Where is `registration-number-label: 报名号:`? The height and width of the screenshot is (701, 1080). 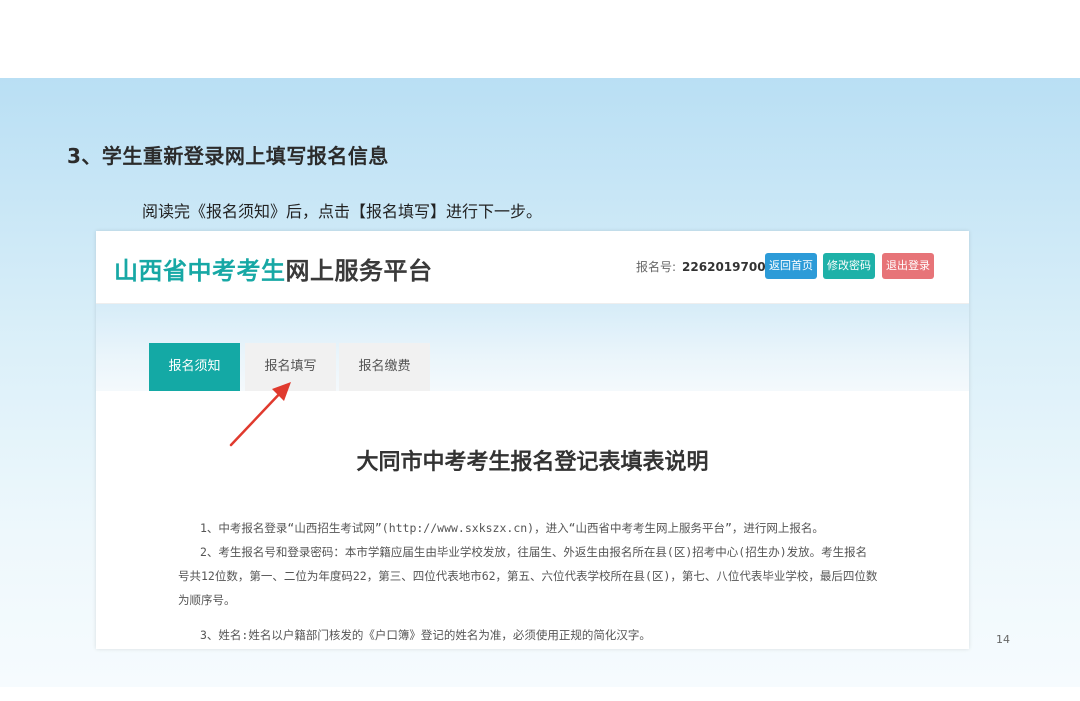 registration-number-label: 报名号: is located at coordinates (656, 267).